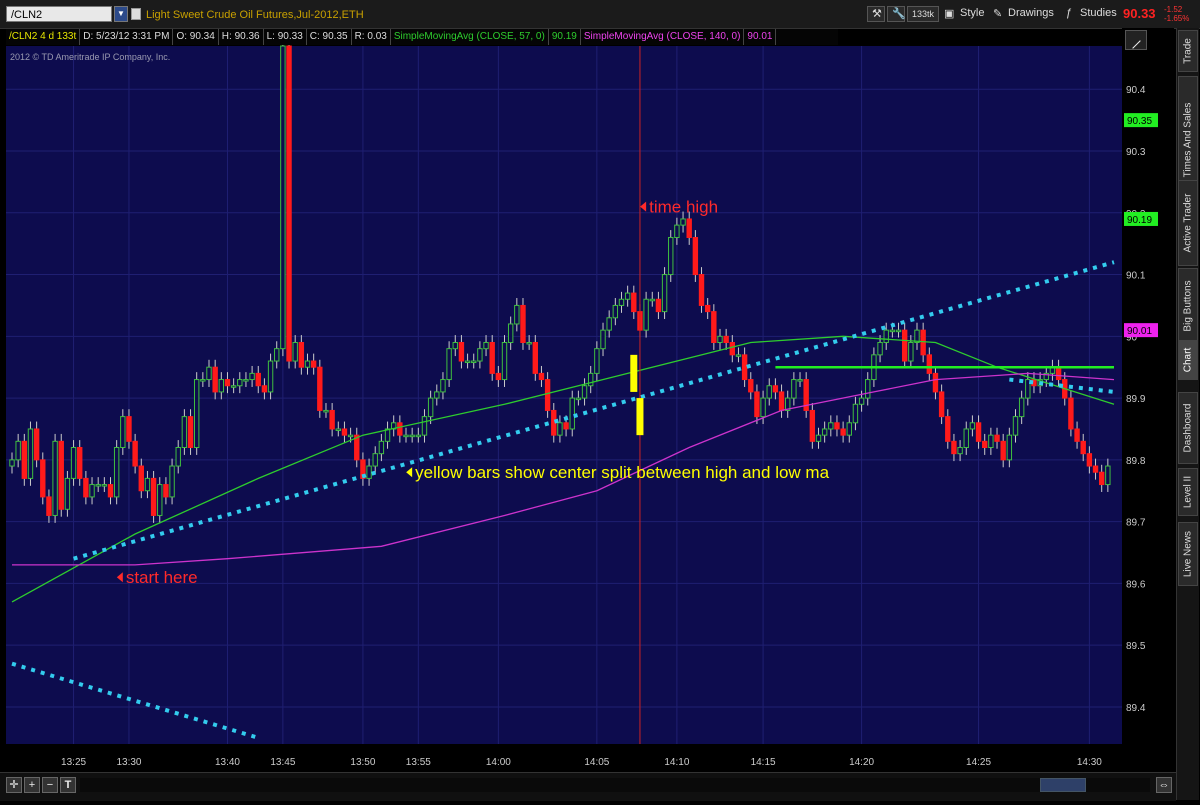 The height and width of the screenshot is (805, 1200). What do you see at coordinates (1139, 121) in the screenshot?
I see `price-label: 90.35` at bounding box center [1139, 121].